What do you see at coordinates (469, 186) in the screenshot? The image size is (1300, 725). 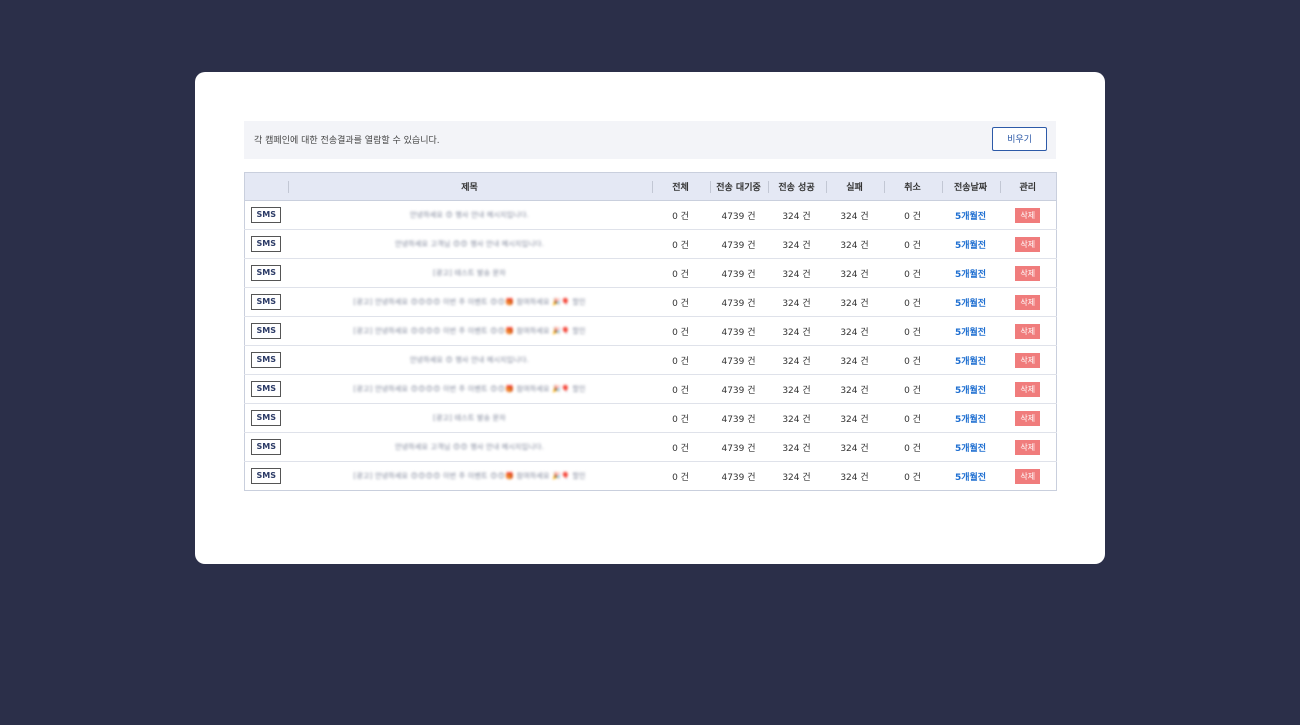 I see `col-header-title: 제목` at bounding box center [469, 186].